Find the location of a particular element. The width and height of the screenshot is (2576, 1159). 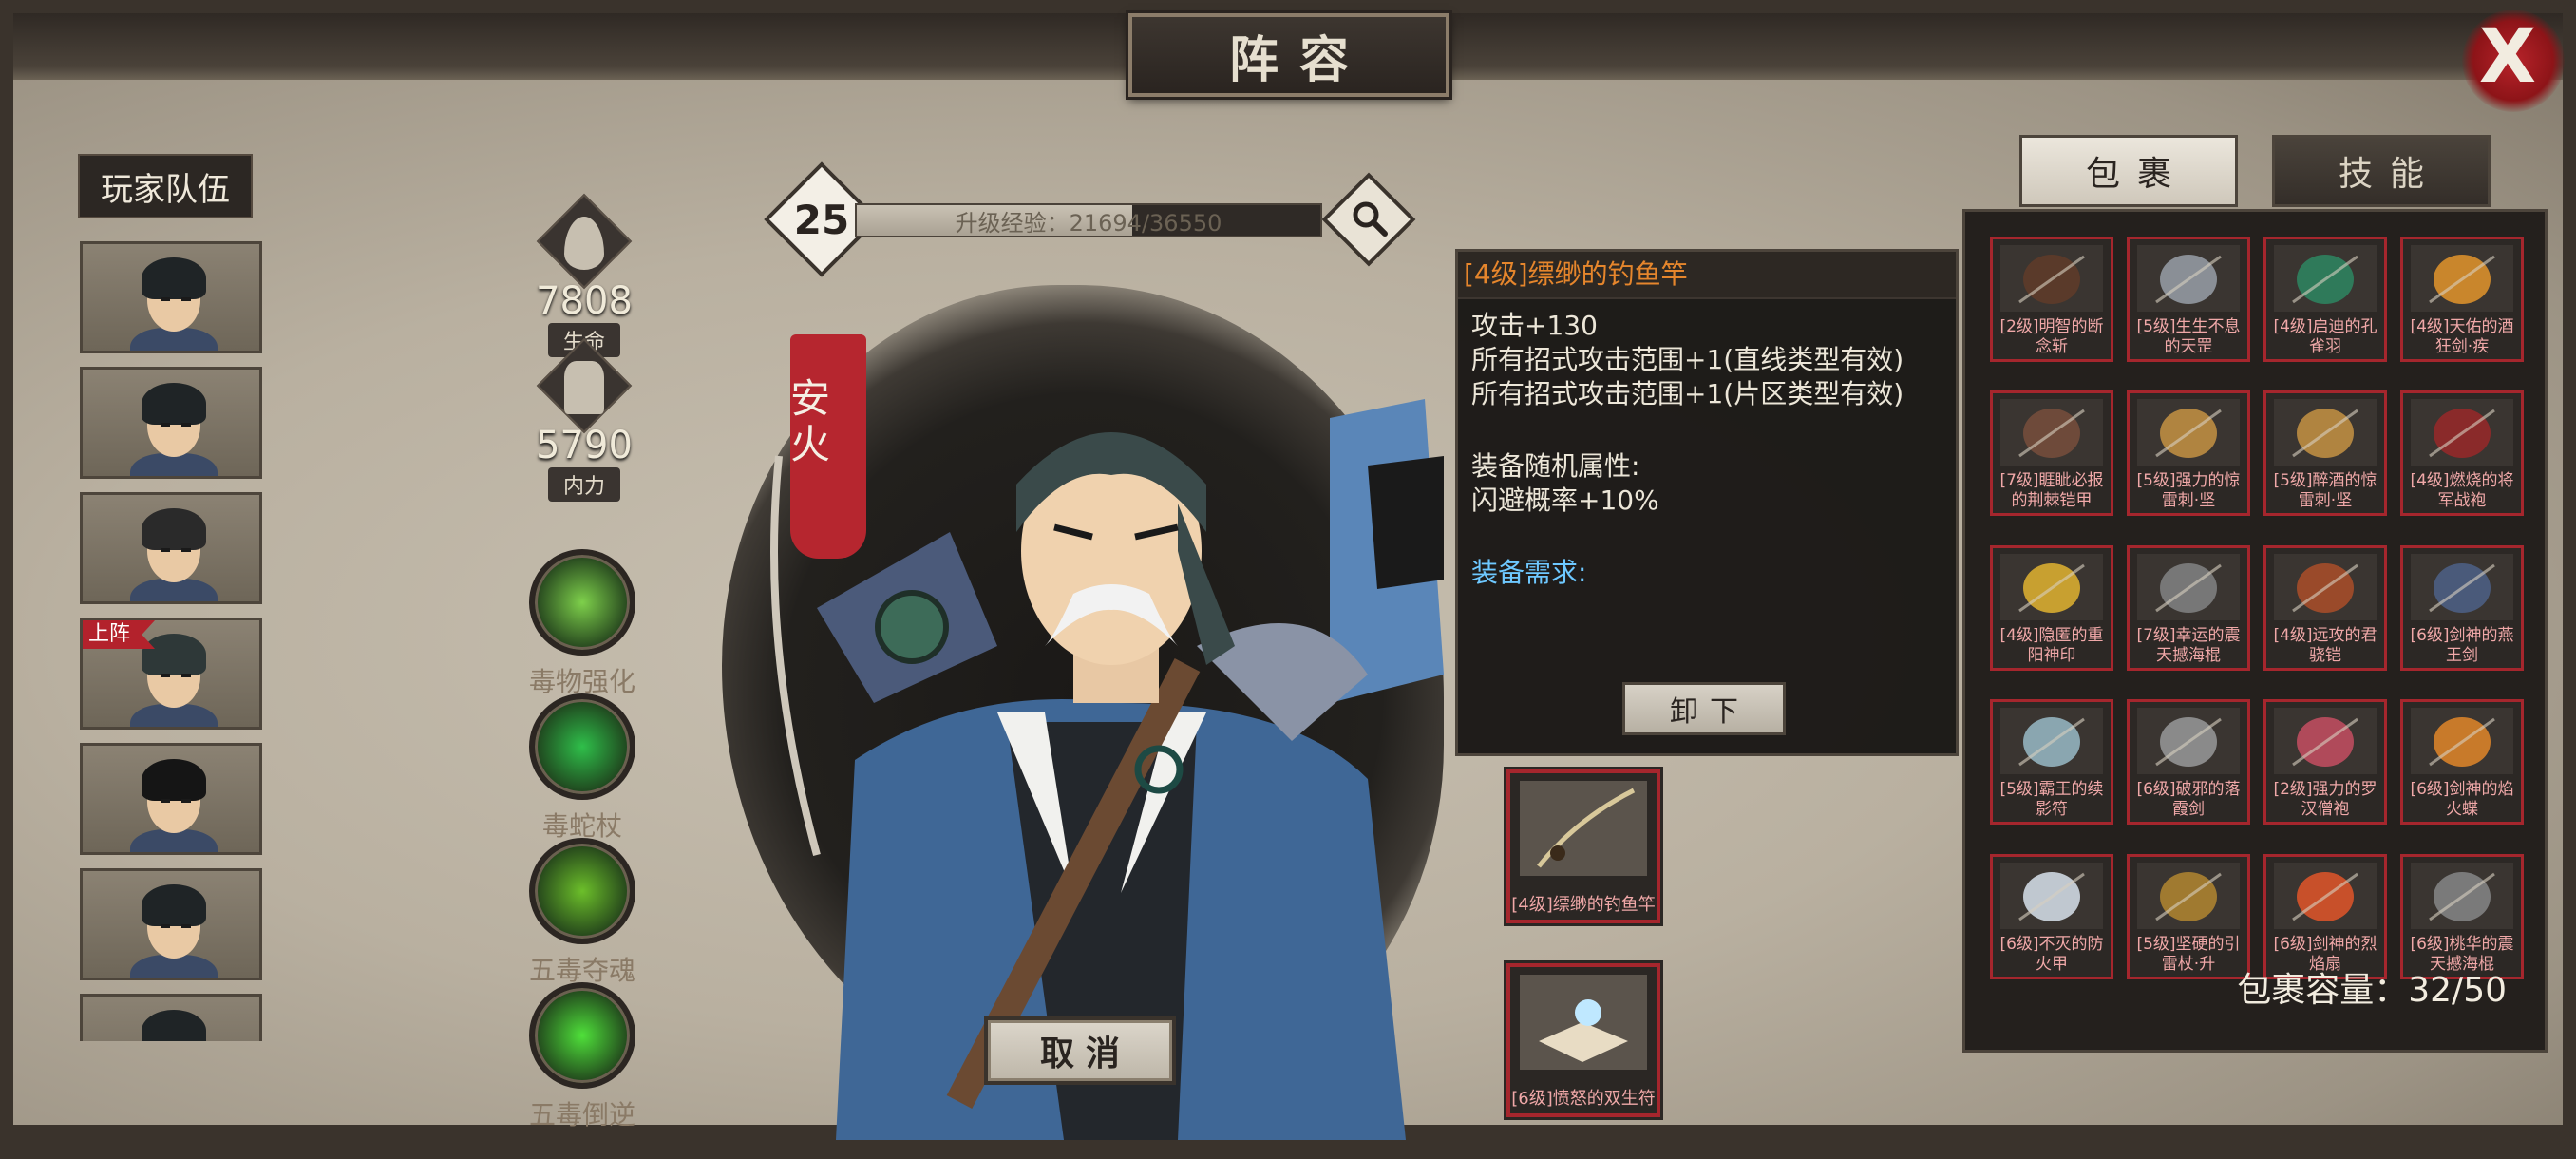

tooltip-line: 所有招式攻击范围+1(片区类型有效) is located at coordinates (1687, 393).